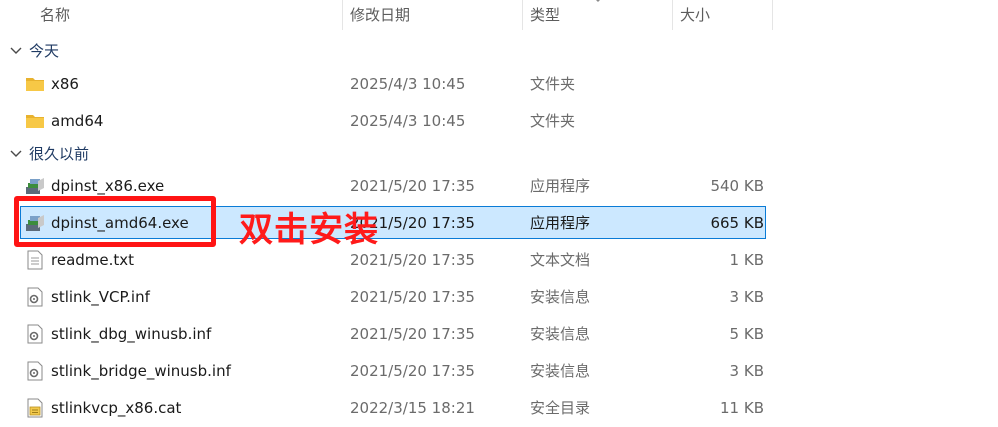 Image resolution: width=998 pixels, height=427 pixels. What do you see at coordinates (560, 260) in the screenshot?
I see `file-type: 文本文档` at bounding box center [560, 260].